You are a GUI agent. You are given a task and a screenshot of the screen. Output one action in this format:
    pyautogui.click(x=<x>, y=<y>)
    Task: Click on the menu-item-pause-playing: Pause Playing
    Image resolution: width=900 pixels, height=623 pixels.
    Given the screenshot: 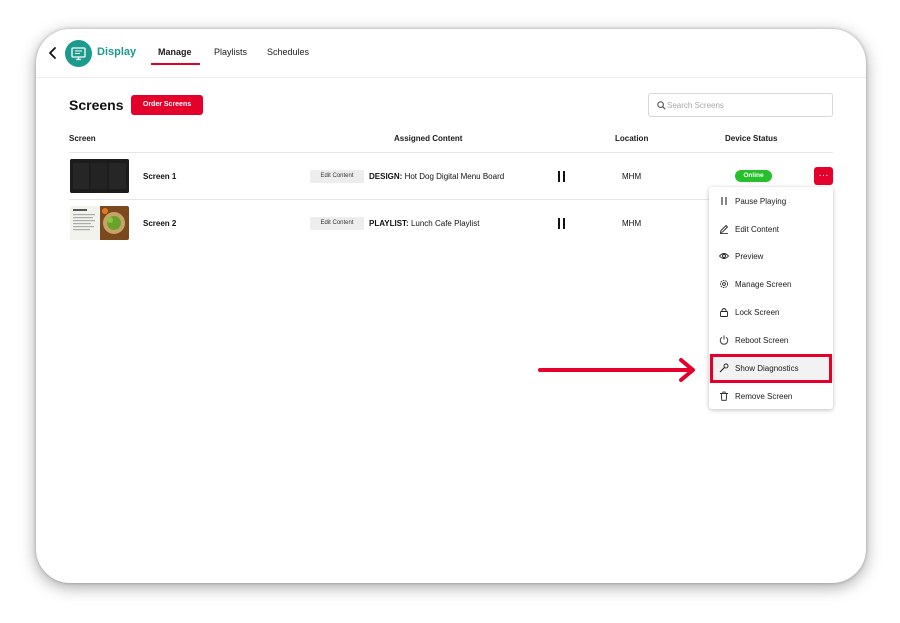 What is the action you would take?
    pyautogui.click(x=771, y=201)
    